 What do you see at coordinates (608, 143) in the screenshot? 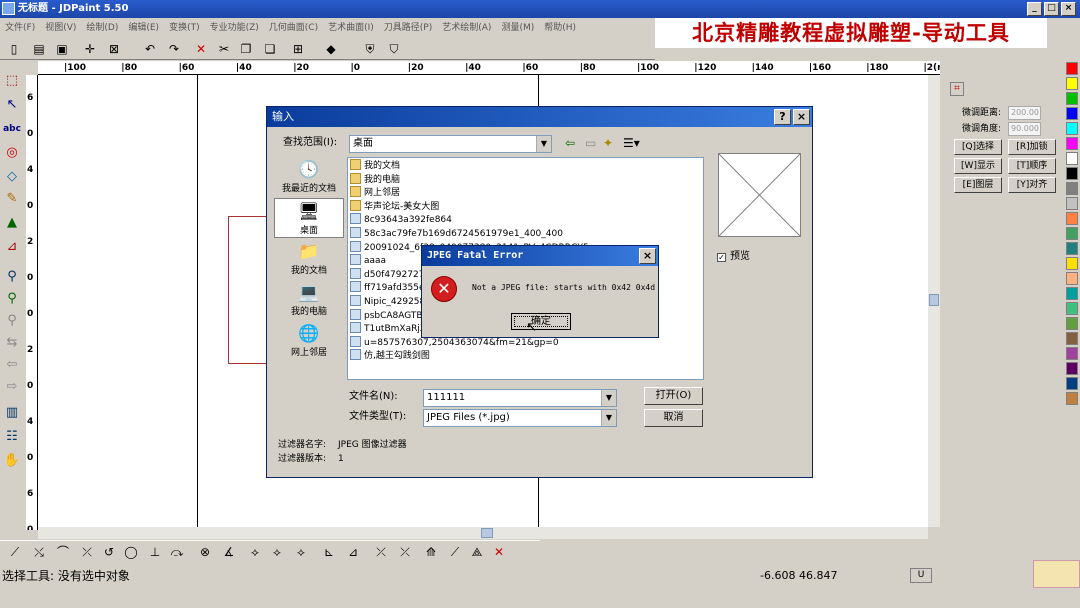
I see `new-folder-icon: ✦` at bounding box center [608, 143].